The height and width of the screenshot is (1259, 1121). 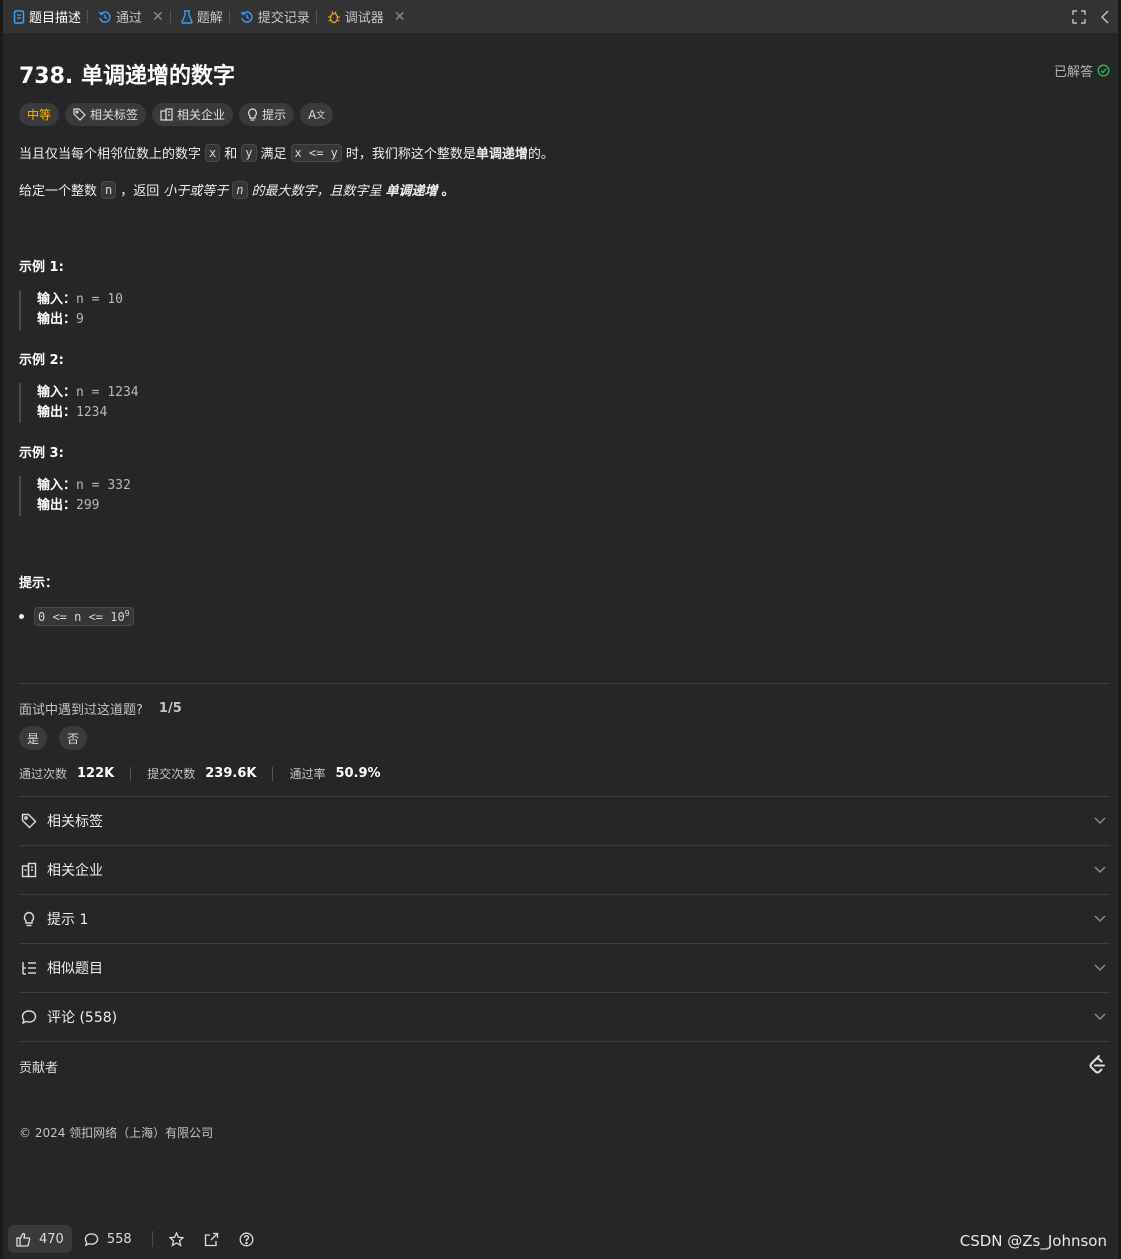 What do you see at coordinates (39, 583) in the screenshot?
I see `constraints-heading: 提示：` at bounding box center [39, 583].